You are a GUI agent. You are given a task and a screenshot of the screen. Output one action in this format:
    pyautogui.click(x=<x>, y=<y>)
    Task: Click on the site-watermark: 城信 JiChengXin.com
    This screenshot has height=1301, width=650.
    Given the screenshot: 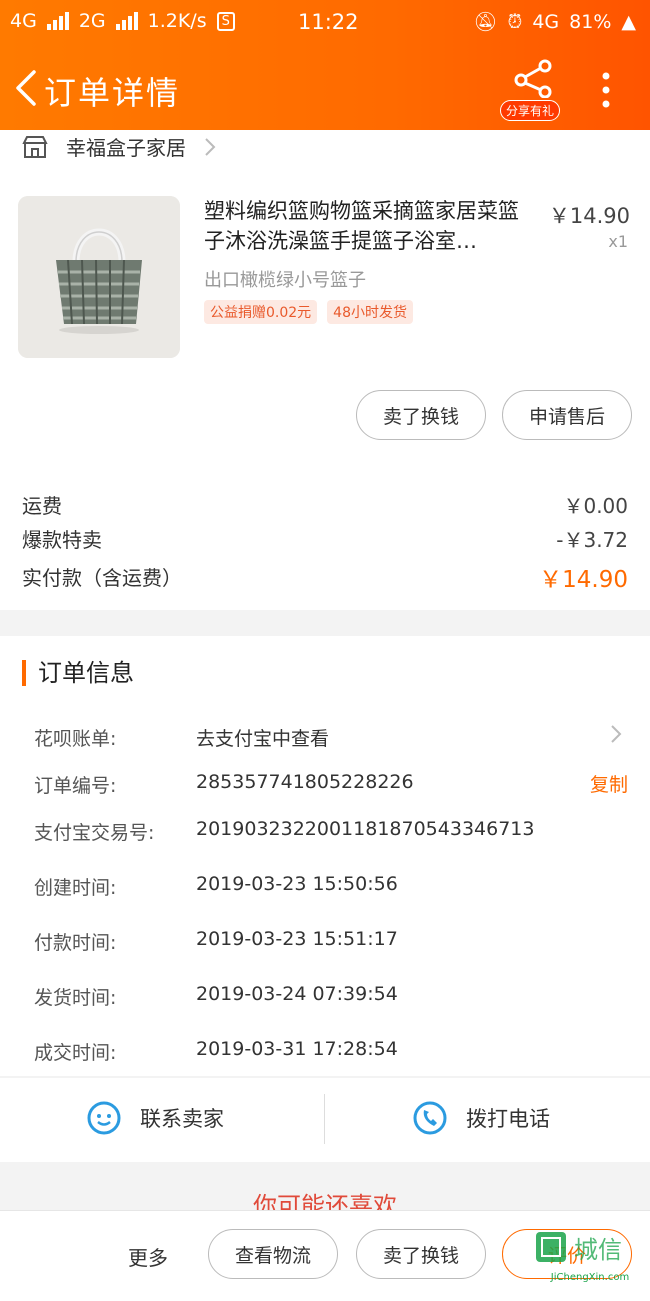 What is the action you would take?
    pyautogui.click(x=590, y=1262)
    